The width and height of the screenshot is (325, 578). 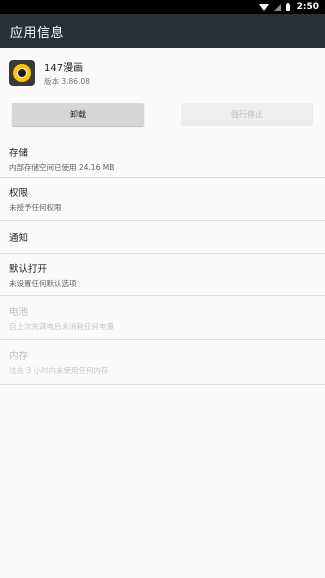 I want to click on uninstall-button: 卸载, so click(x=78, y=114).